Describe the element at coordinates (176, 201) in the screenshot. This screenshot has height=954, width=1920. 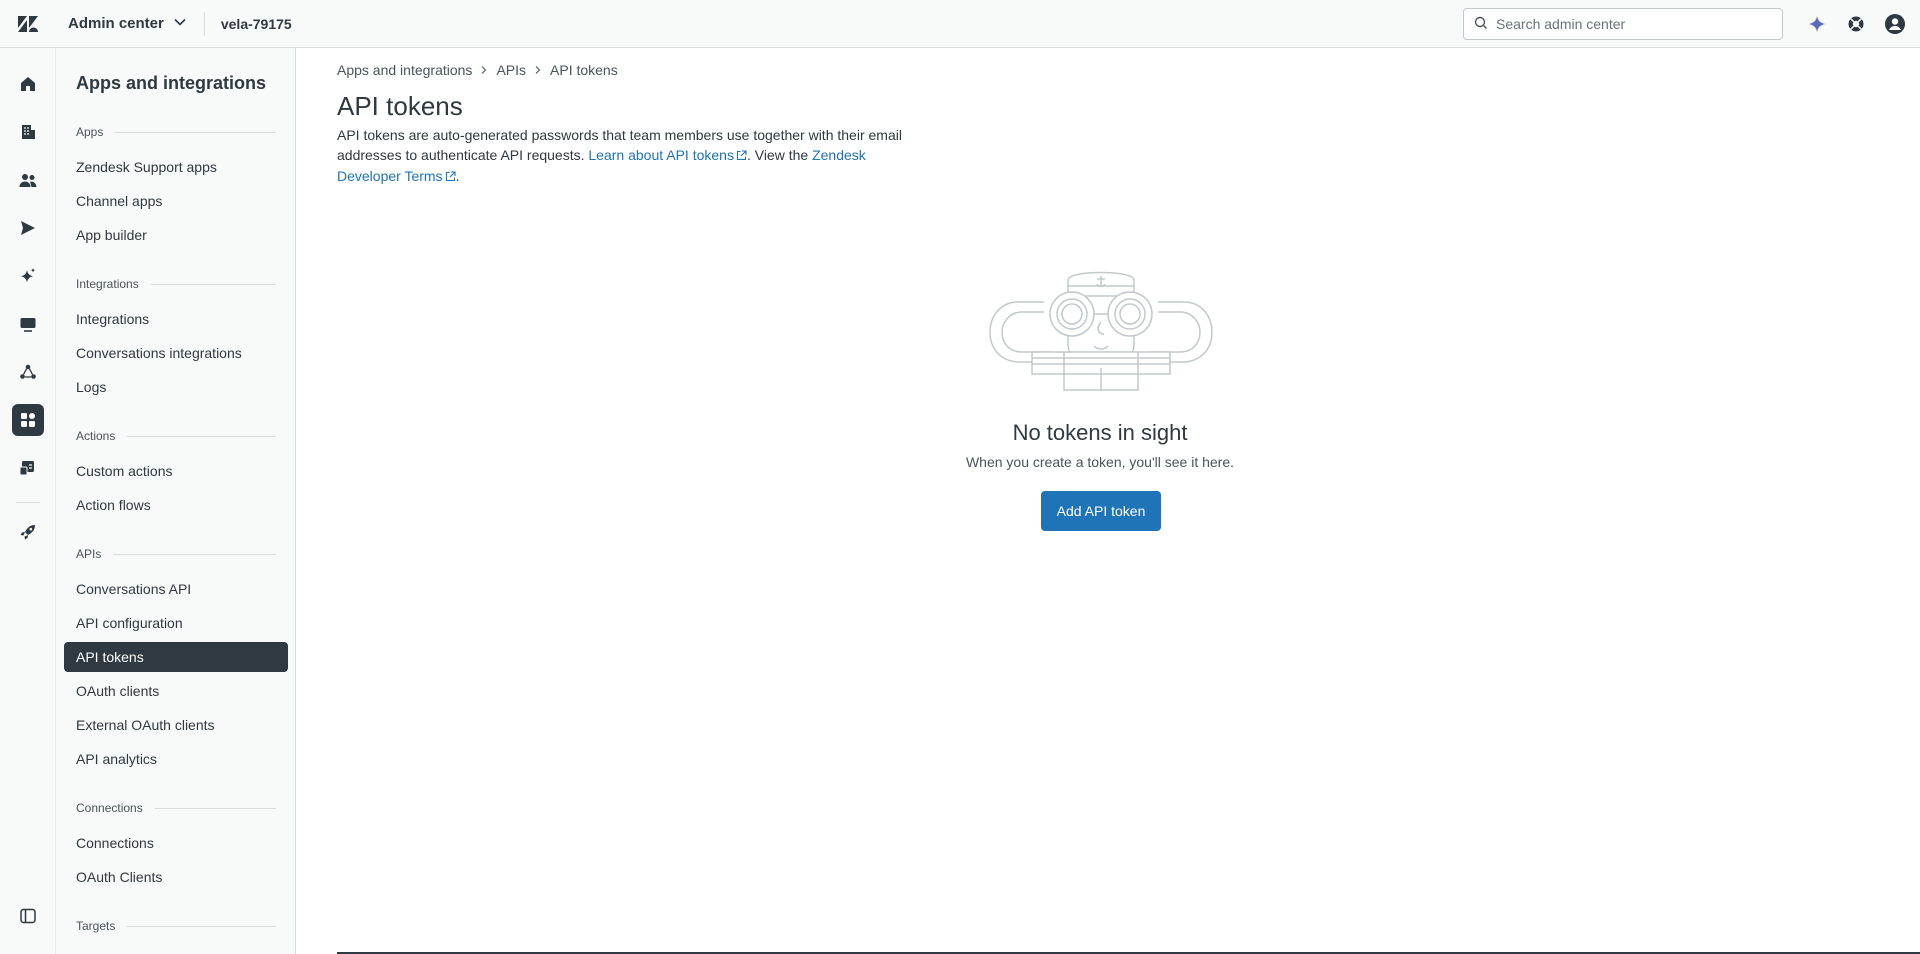
I see `nav-item-channel-apps: Channel apps` at that location.